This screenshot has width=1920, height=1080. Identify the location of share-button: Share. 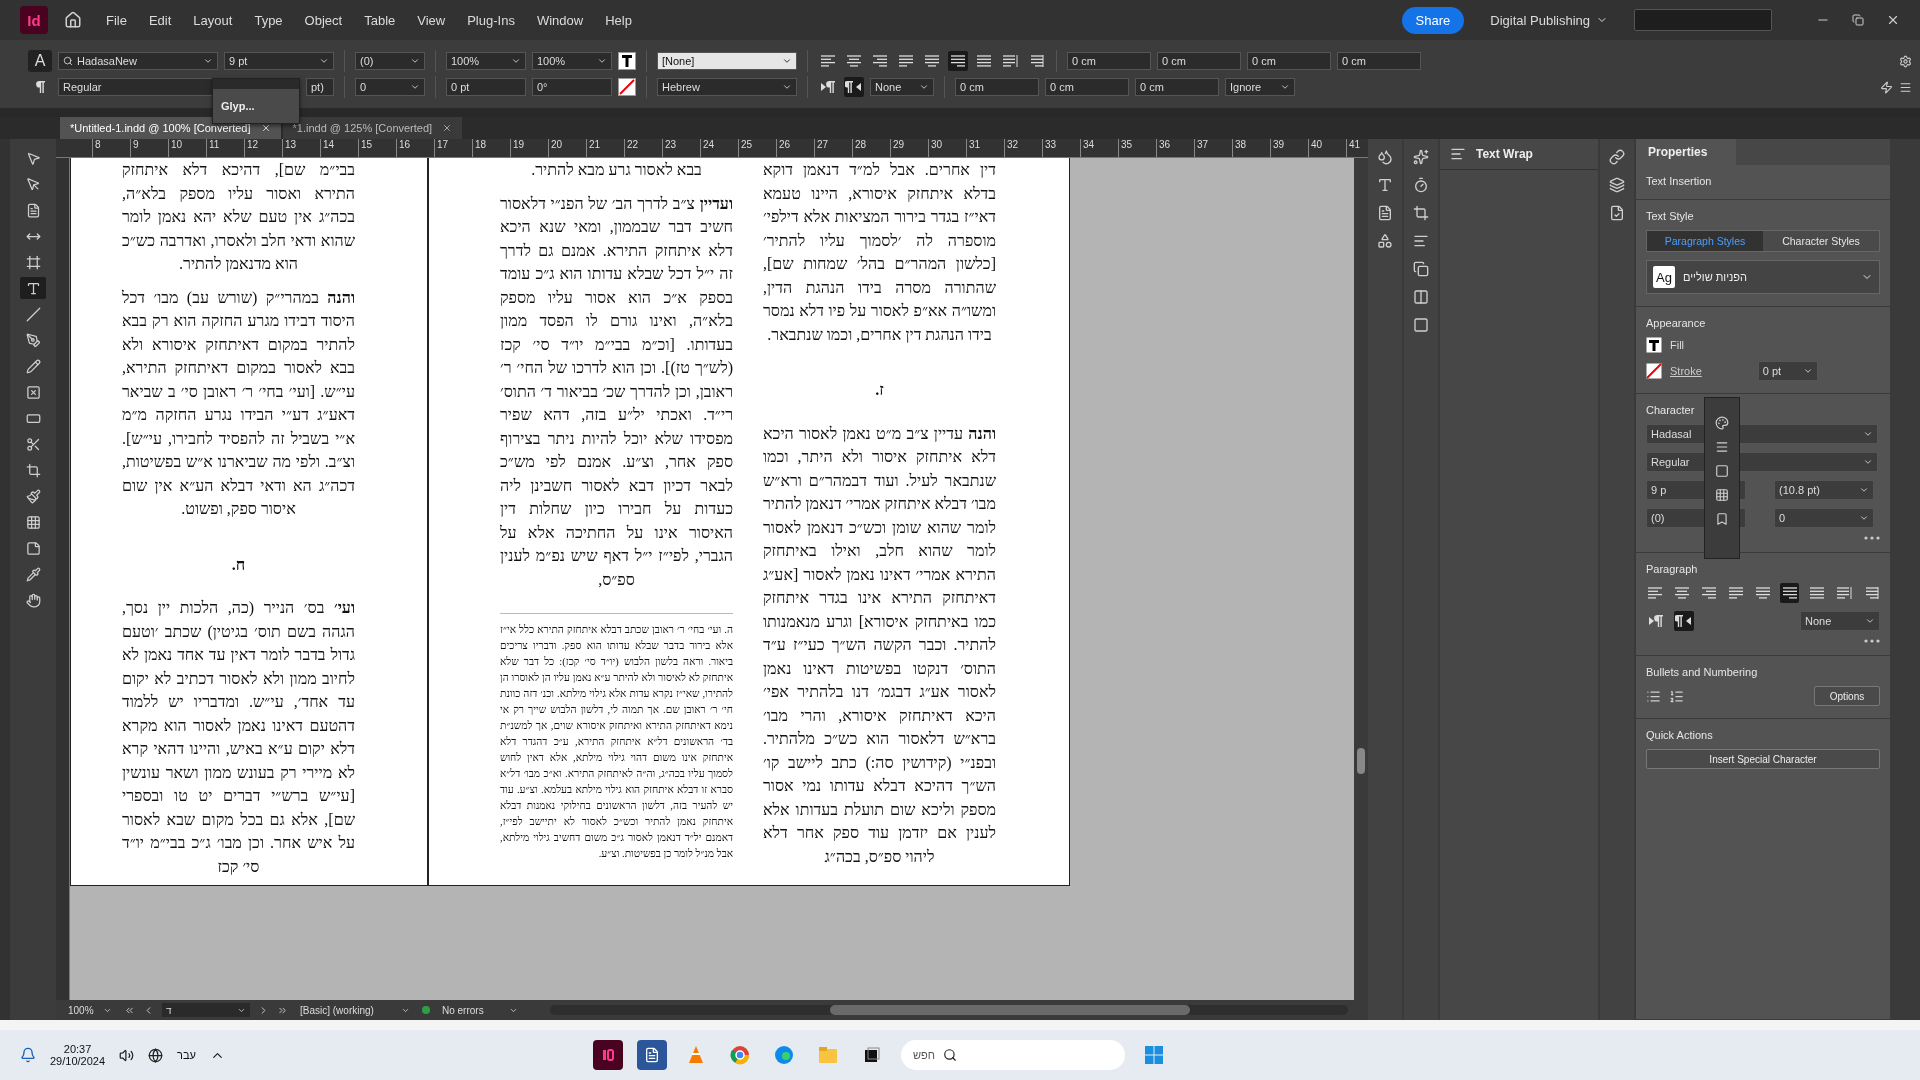
(1433, 20).